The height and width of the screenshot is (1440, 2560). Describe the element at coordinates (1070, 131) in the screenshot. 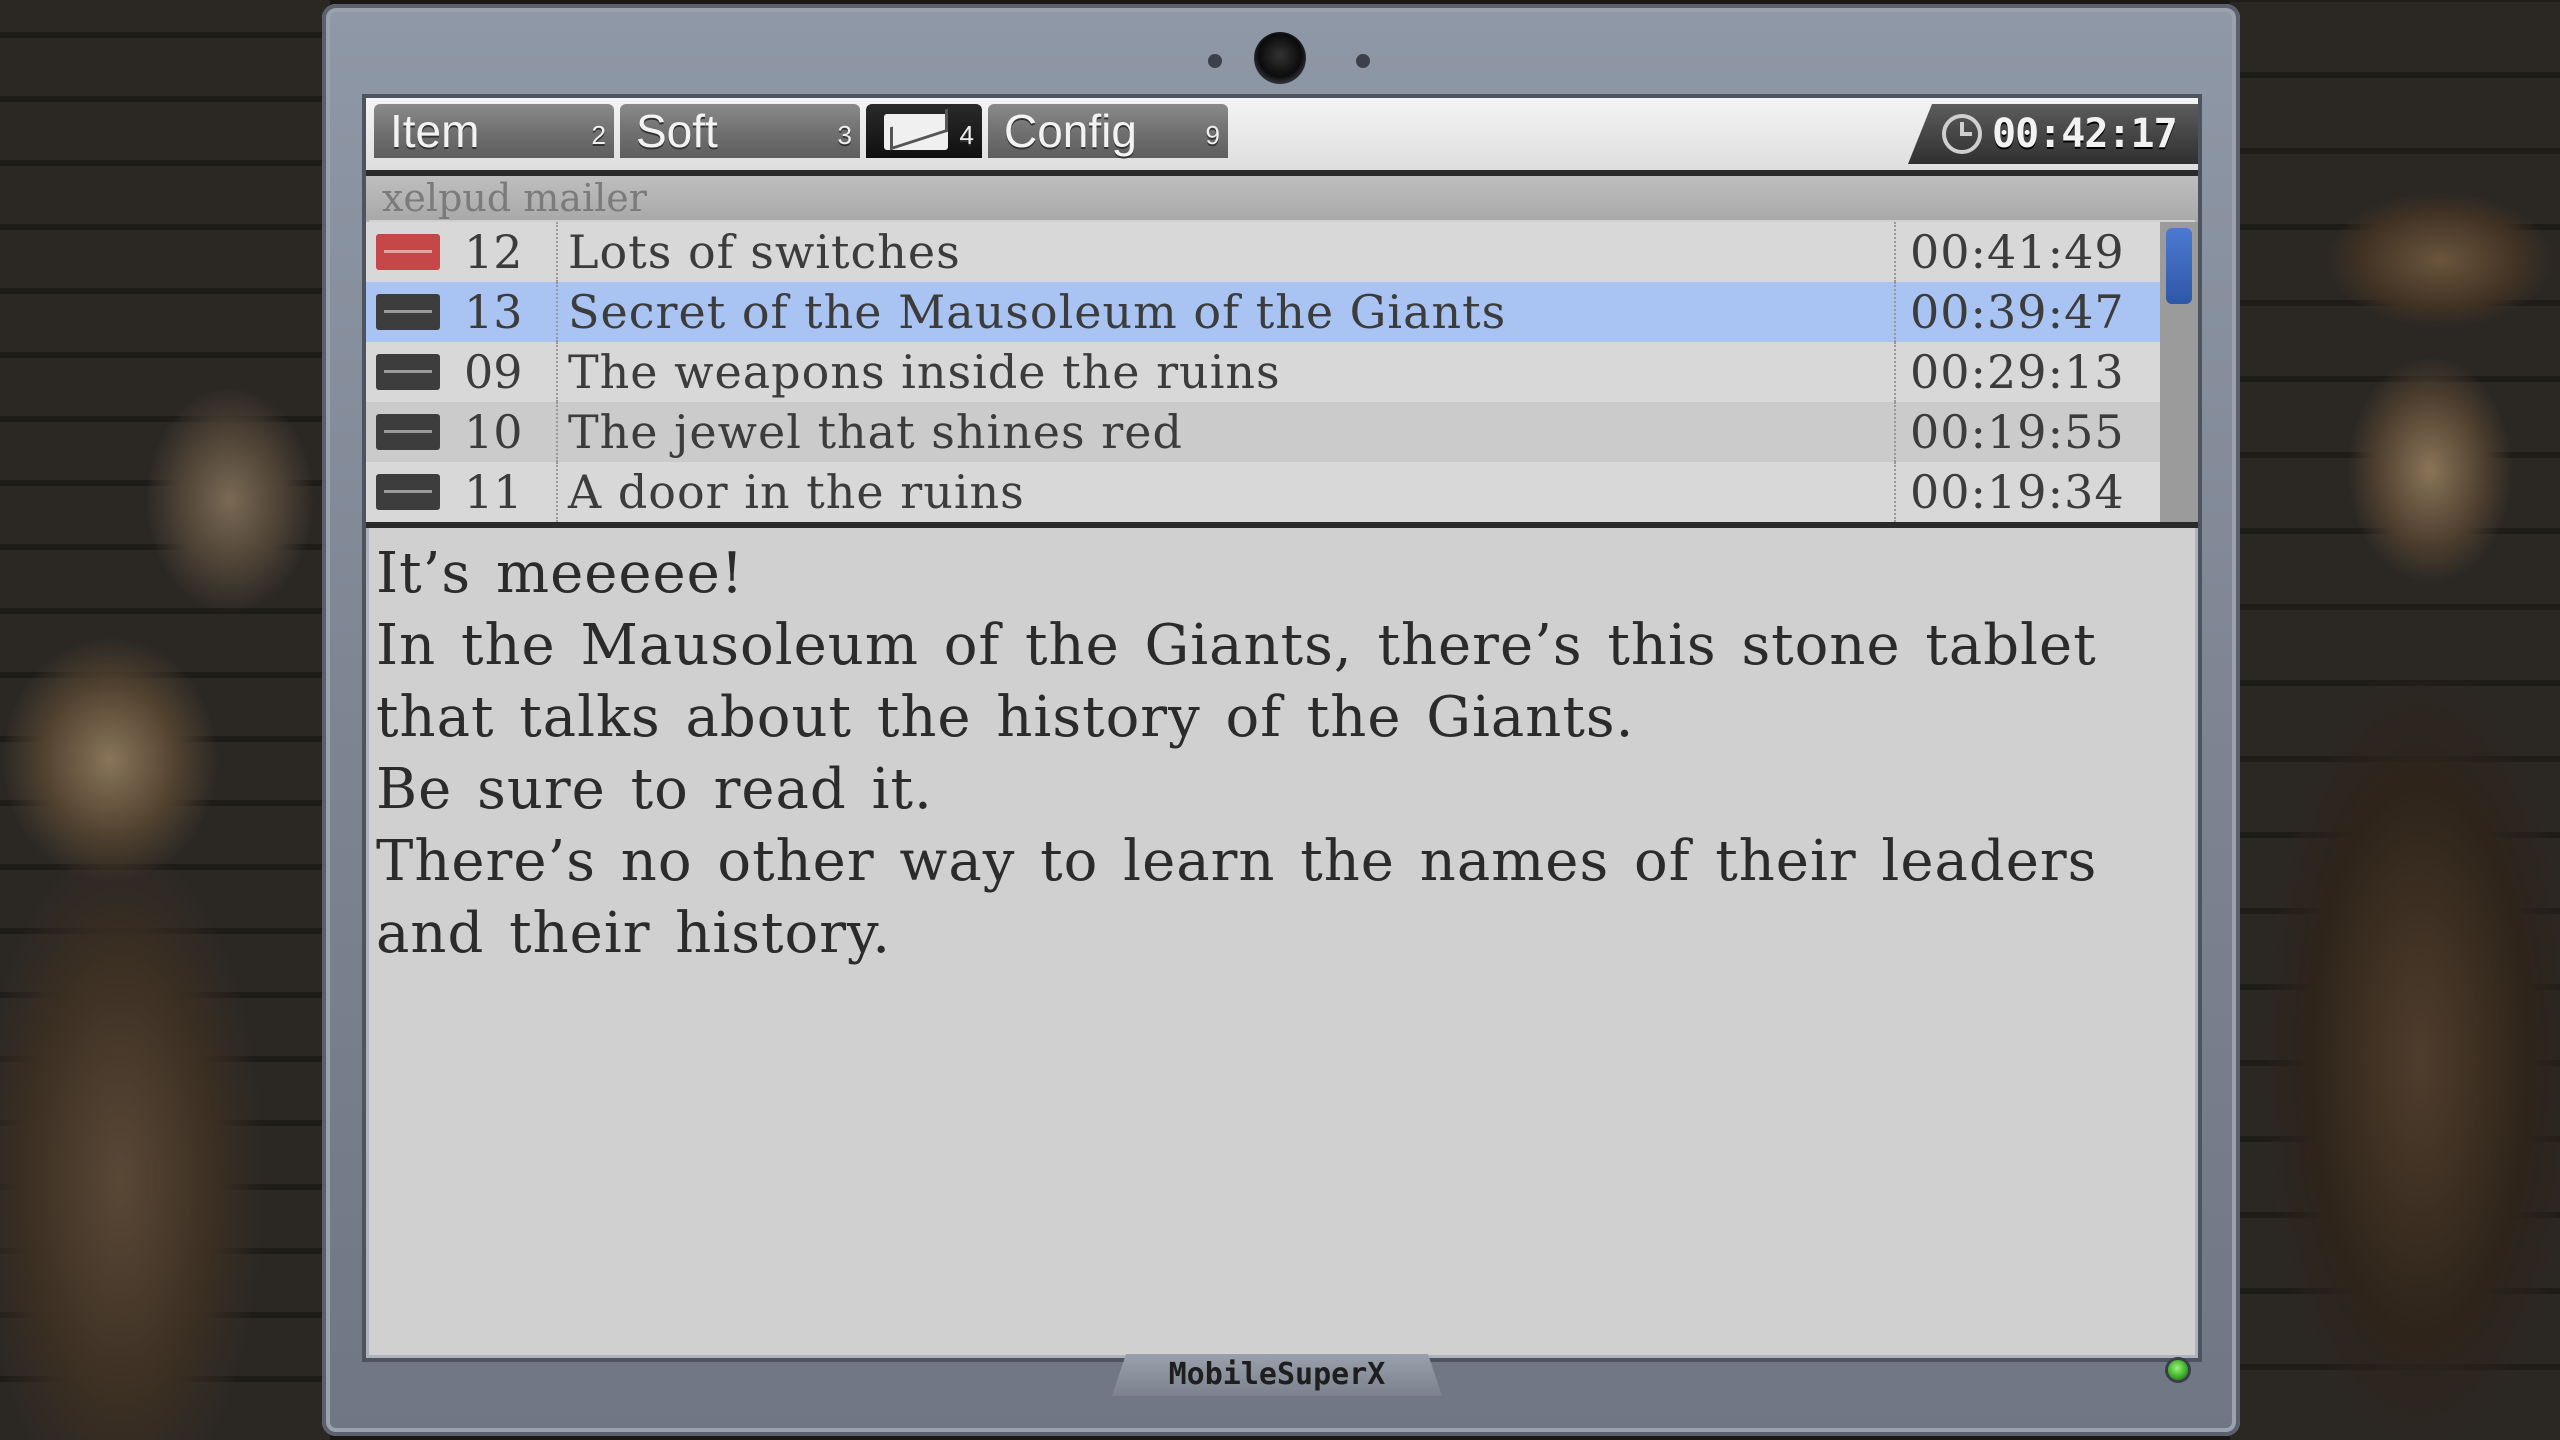

I see `tab-config-label: Config` at that location.